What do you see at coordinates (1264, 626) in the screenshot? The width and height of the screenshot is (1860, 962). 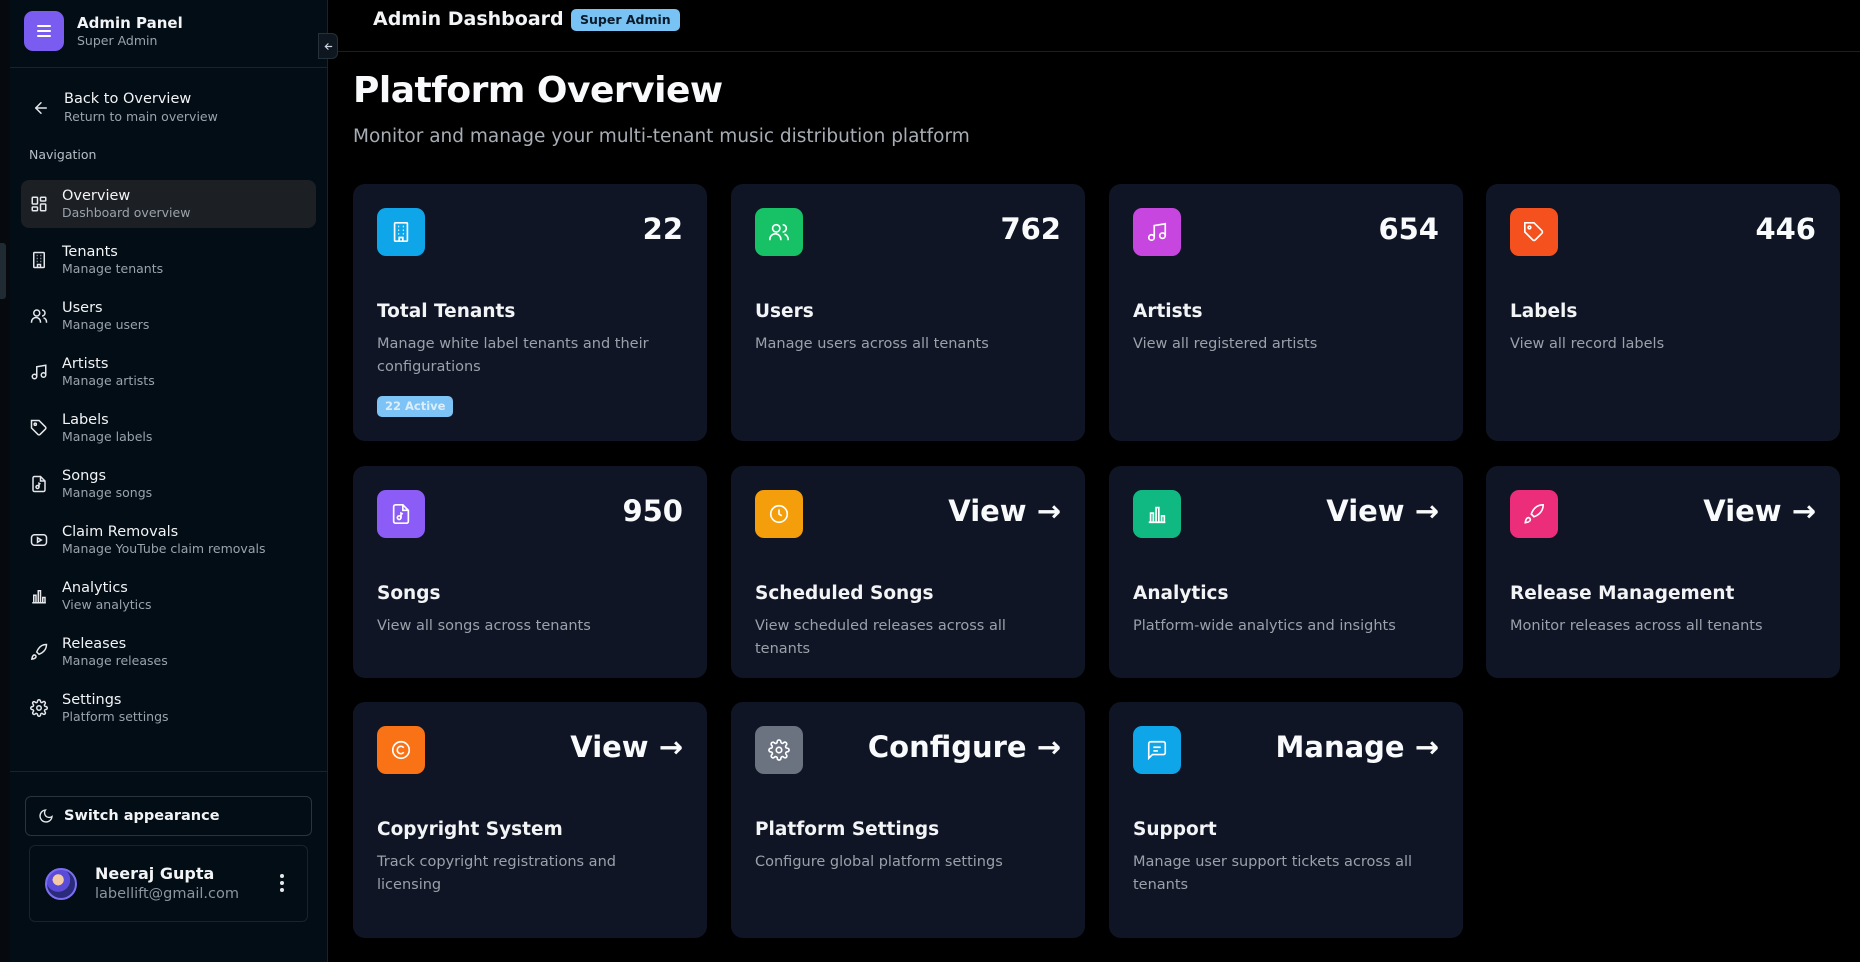 I see `card-description: Platform-wide analytics and insights` at bounding box center [1264, 626].